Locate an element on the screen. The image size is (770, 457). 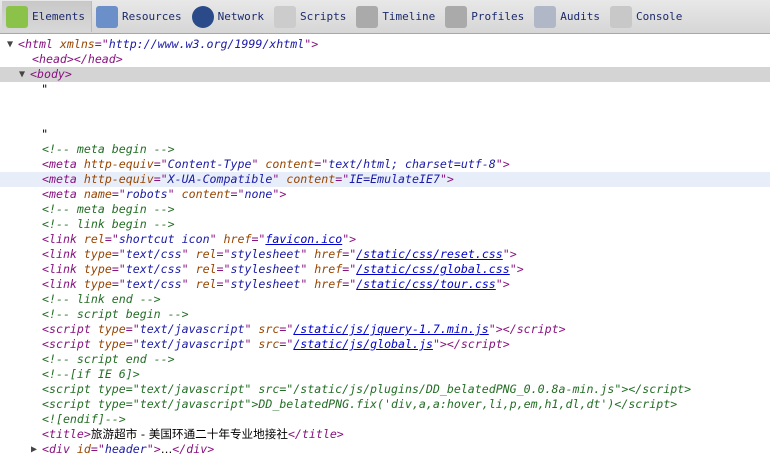
link-value: /static/js/jquery-1.7.min.js is located at coordinates (390, 329).